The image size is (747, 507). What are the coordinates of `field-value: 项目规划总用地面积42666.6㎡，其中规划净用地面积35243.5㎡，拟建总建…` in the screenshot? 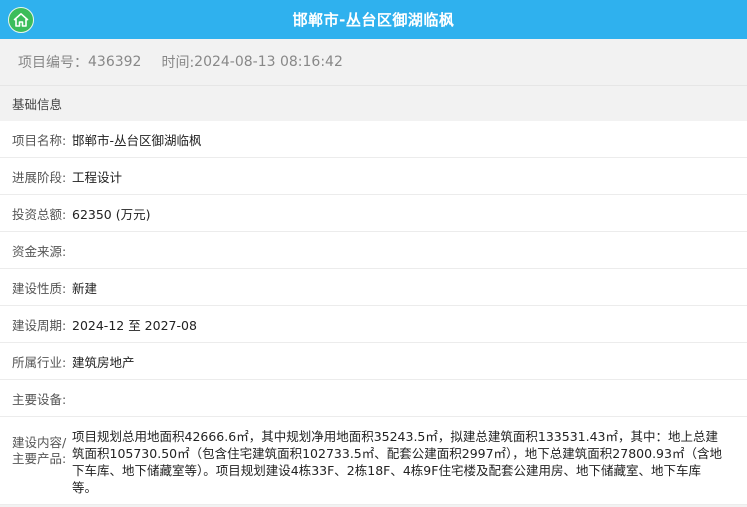 It's located at (397, 462).